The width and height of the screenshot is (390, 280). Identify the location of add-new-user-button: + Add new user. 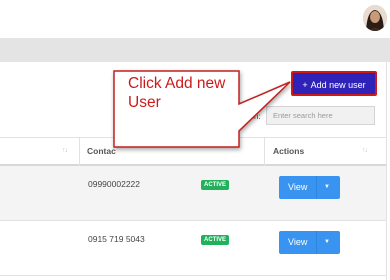
(334, 83).